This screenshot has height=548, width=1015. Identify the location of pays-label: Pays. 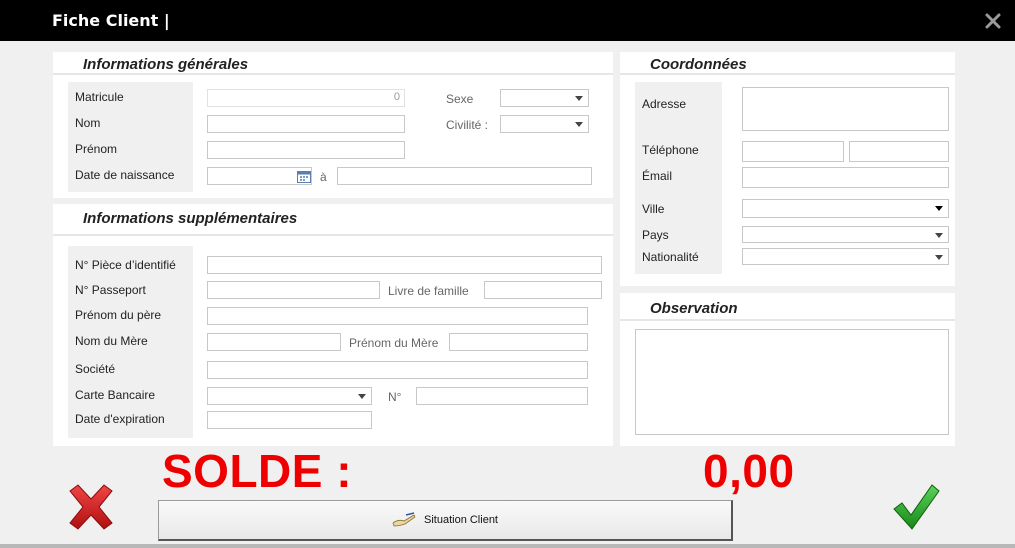
(655, 235).